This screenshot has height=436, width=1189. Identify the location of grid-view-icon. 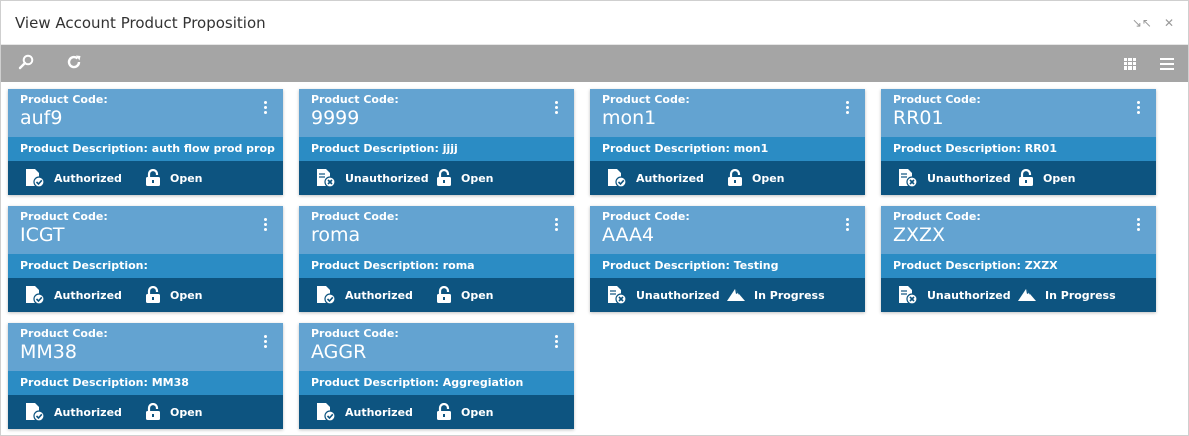
(1130, 63).